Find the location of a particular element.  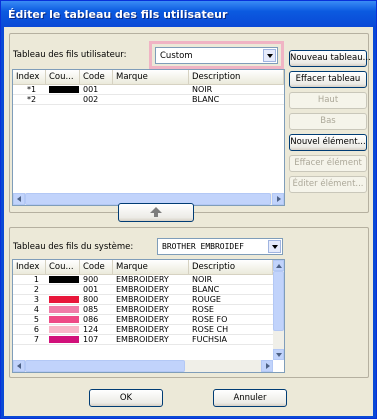

row-index: 2 is located at coordinates (36, 289).